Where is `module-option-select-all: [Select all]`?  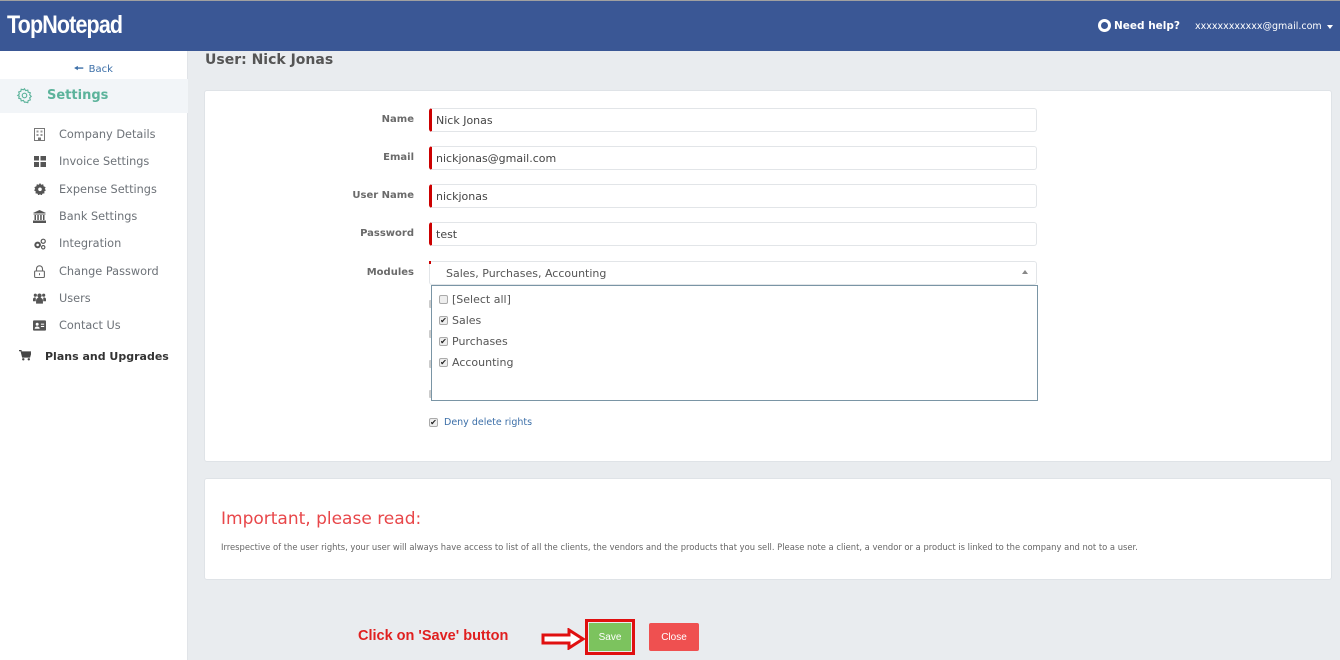 module-option-select-all: [Select all] is located at coordinates (475, 299).